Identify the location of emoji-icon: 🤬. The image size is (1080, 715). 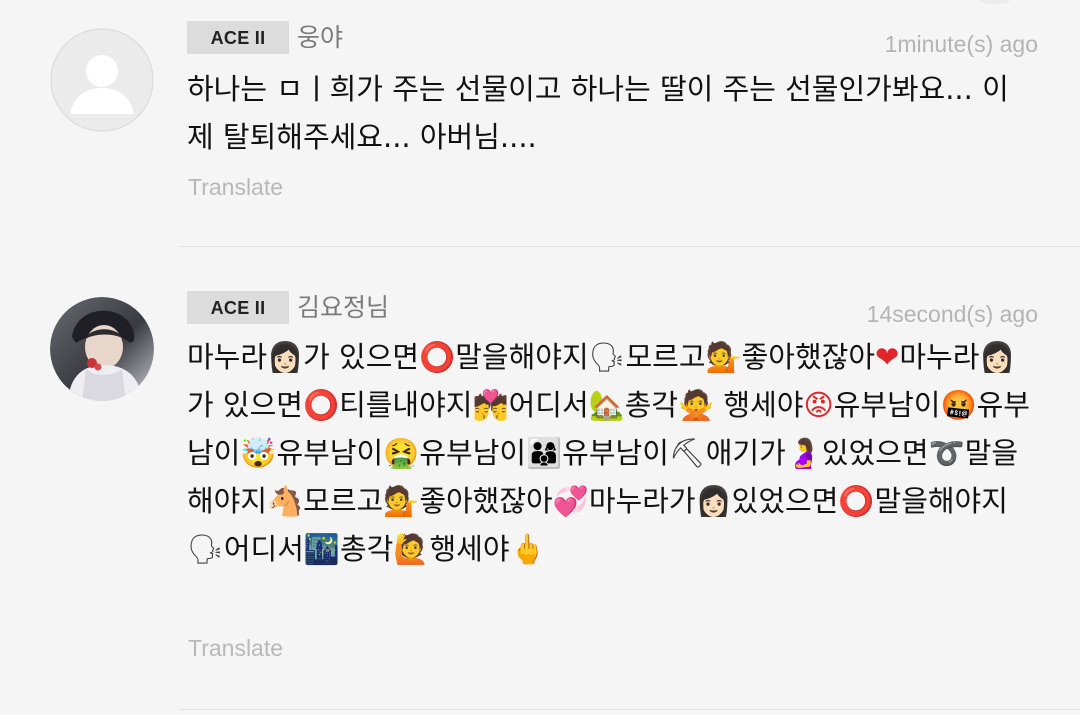
(958, 405).